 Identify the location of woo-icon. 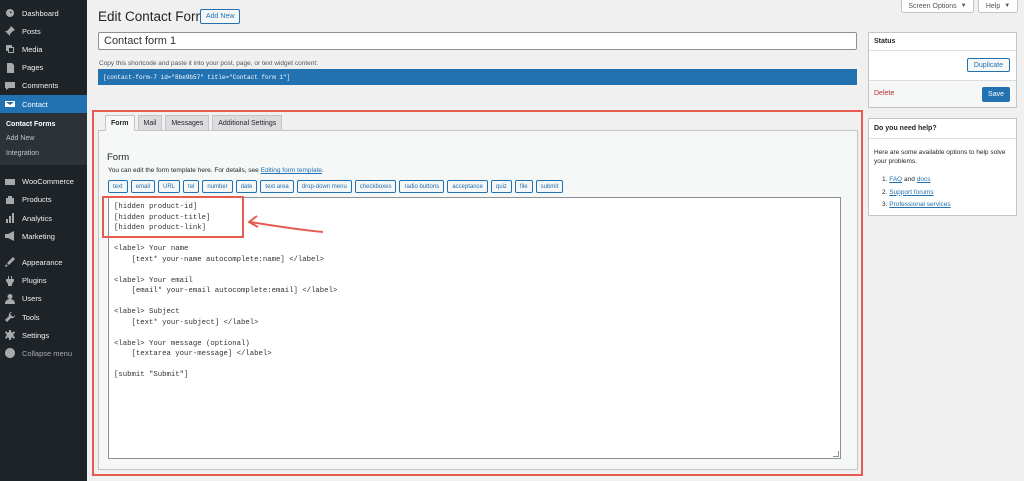
(10, 182).